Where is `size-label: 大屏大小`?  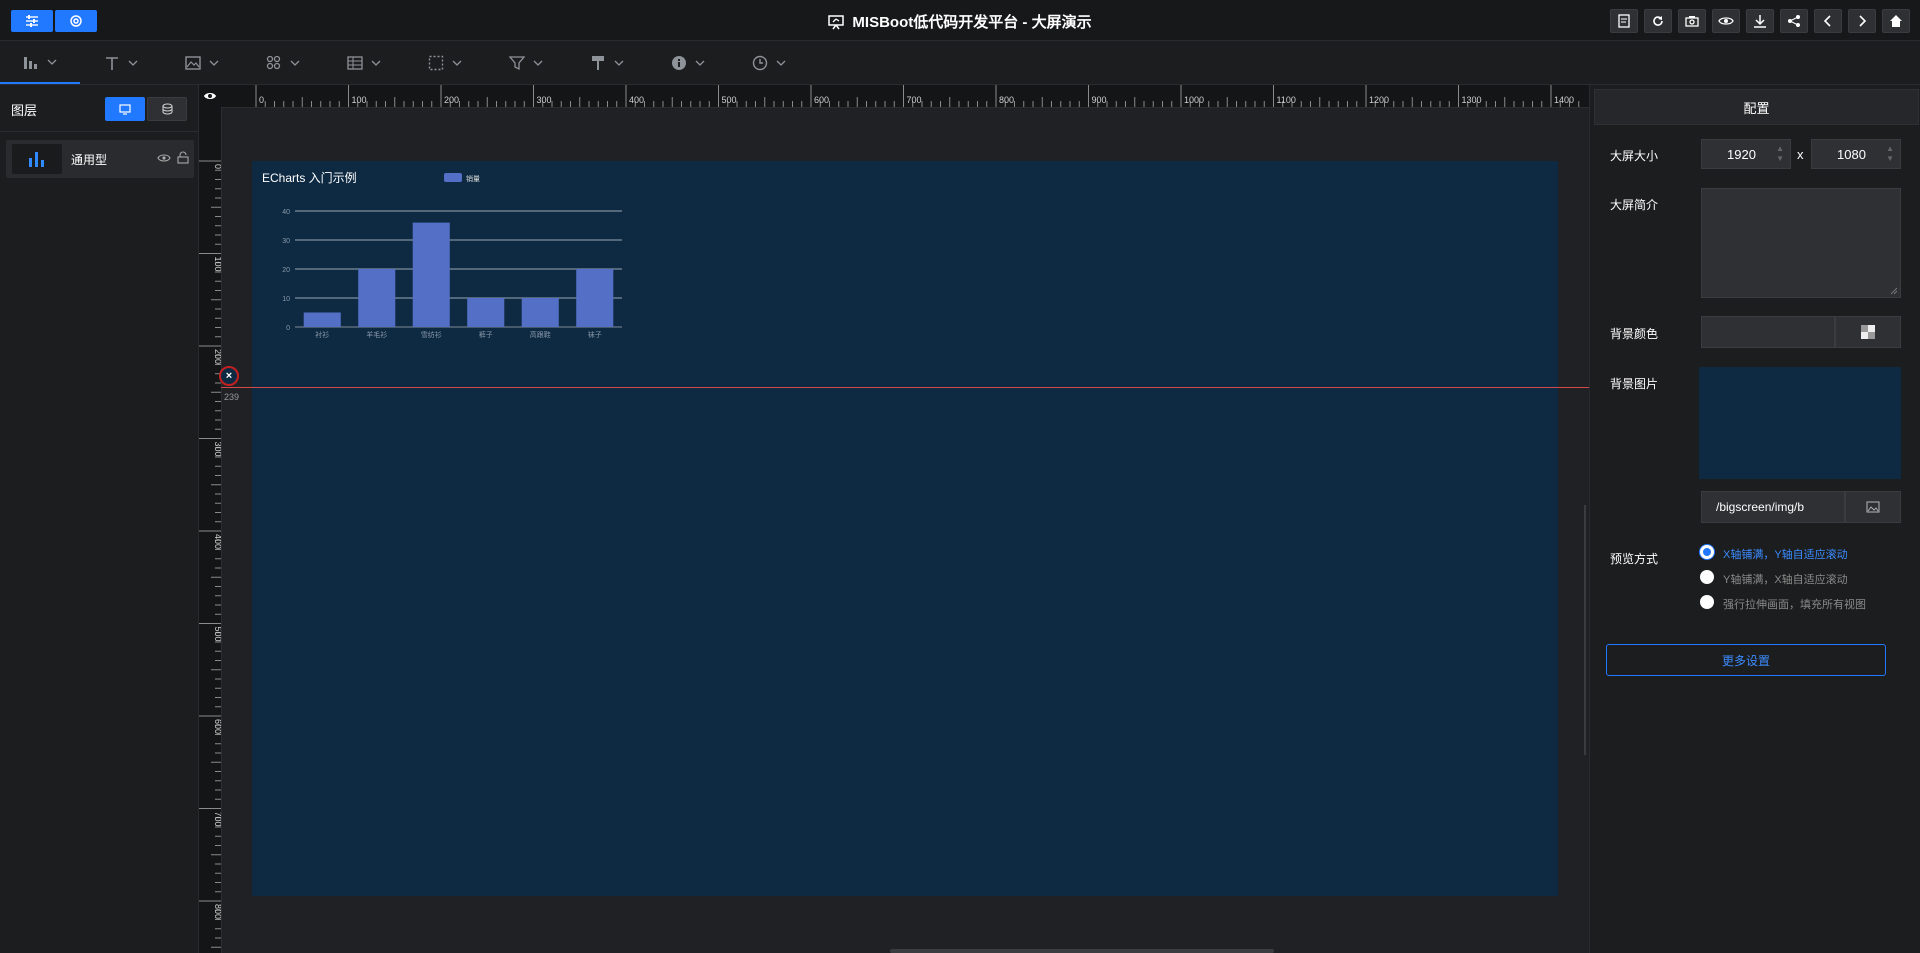
size-label: 大屏大小 is located at coordinates (1634, 156).